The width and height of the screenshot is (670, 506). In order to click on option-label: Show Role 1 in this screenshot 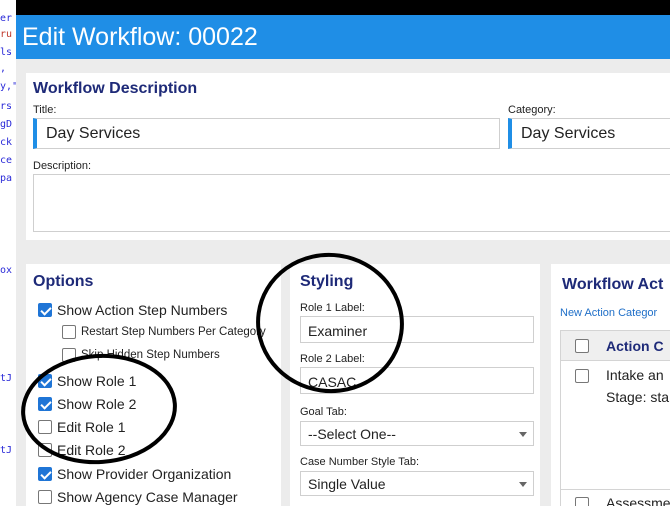, I will do `click(97, 381)`.